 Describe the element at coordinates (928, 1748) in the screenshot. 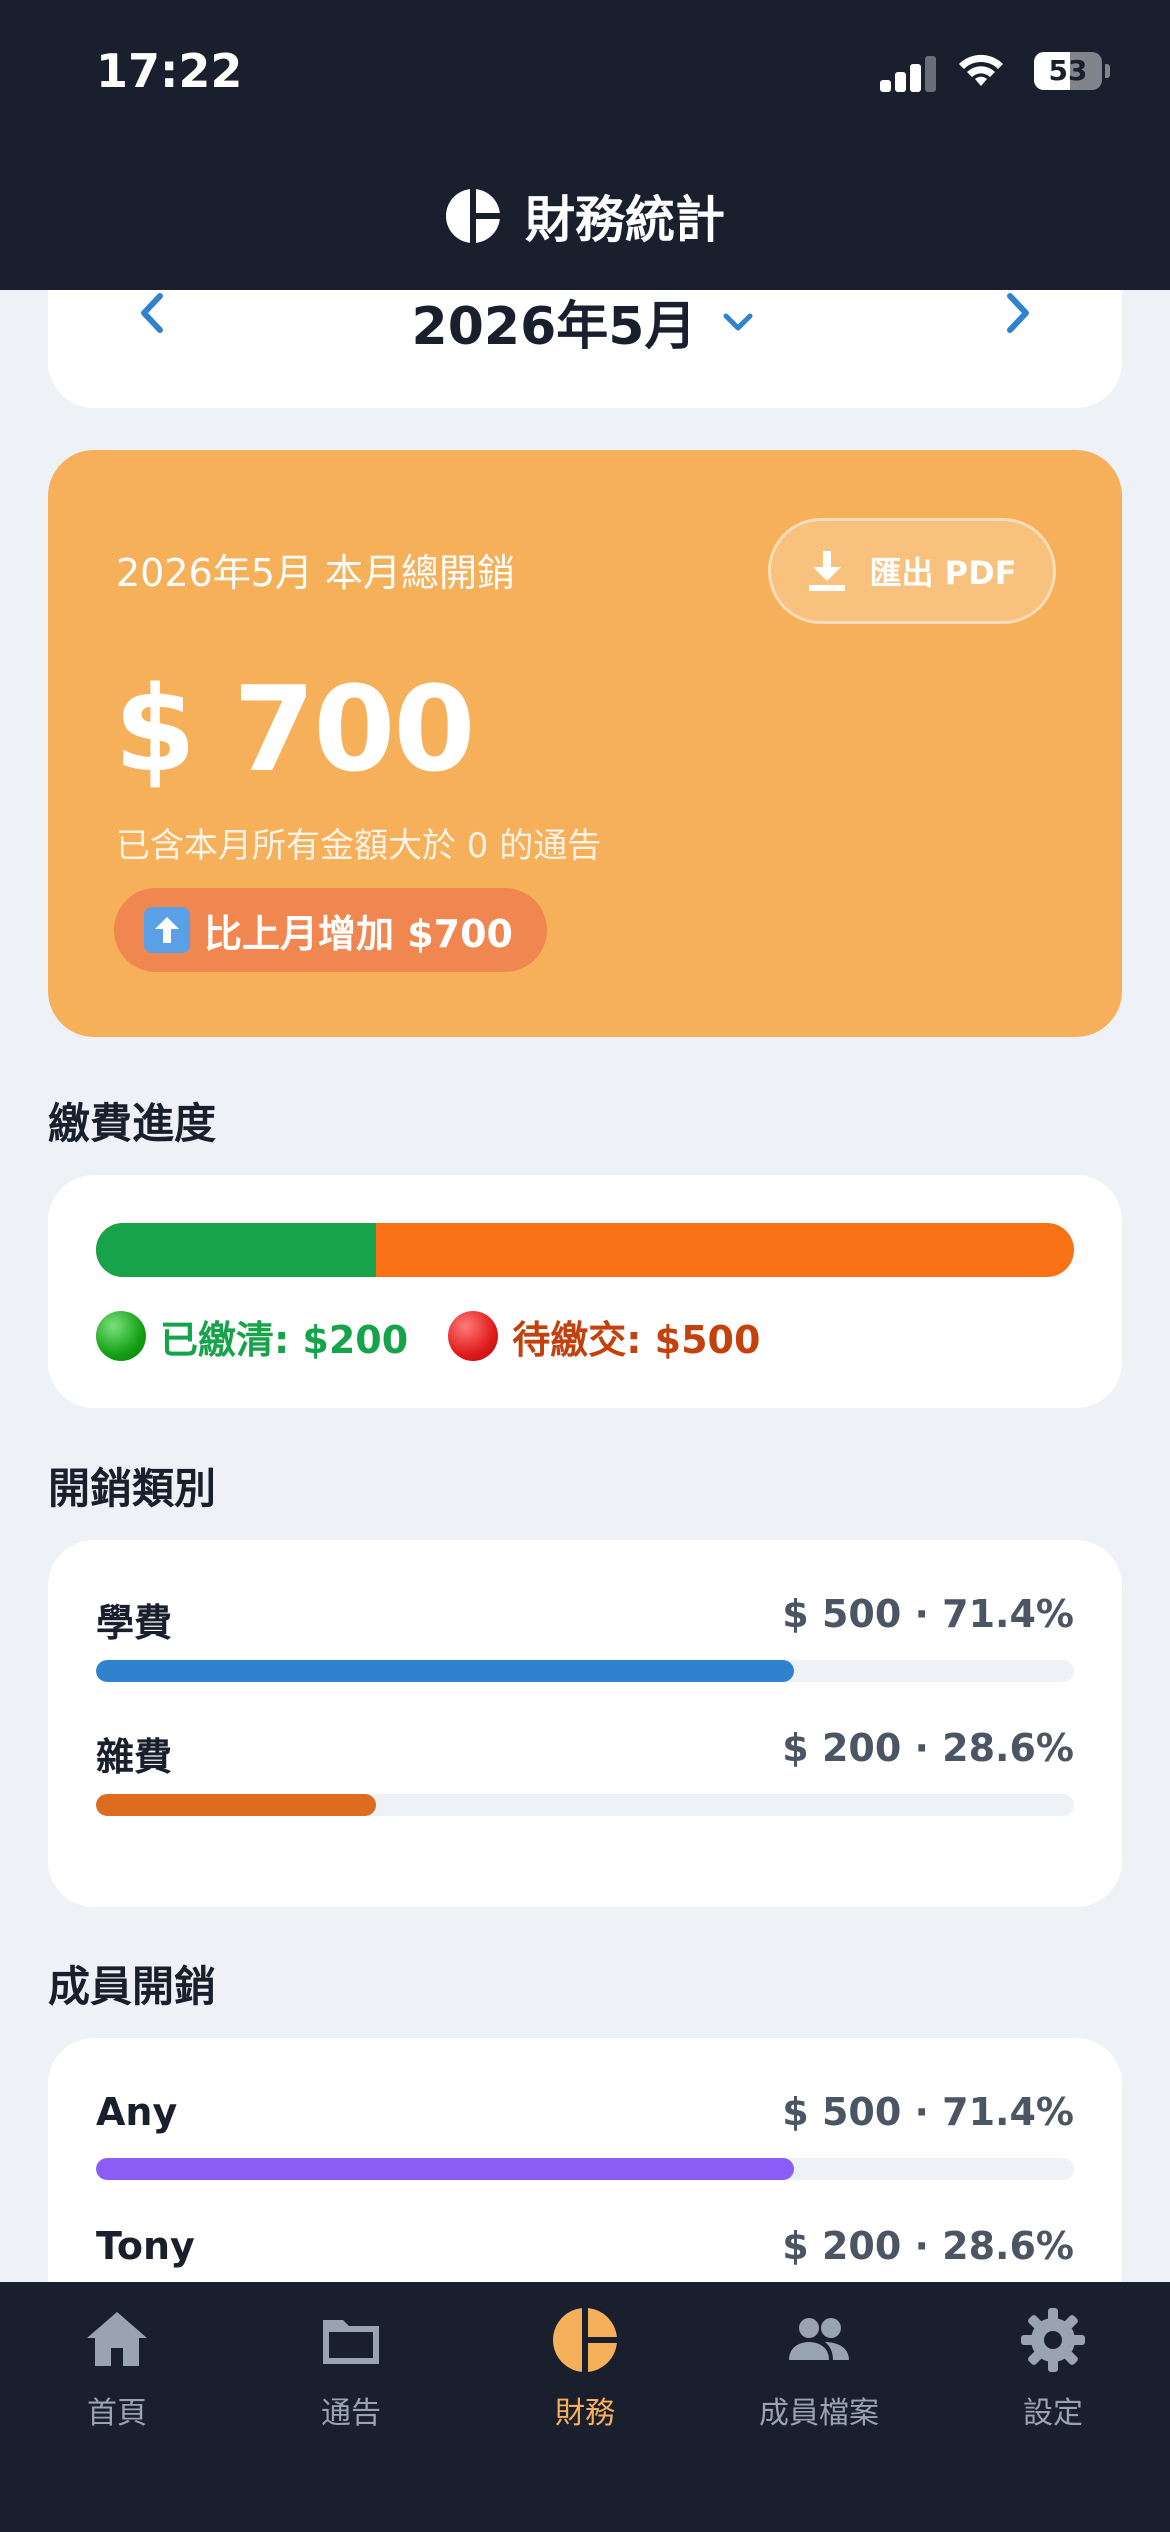

I see `category-value: $ 200 · 28.6%` at that location.